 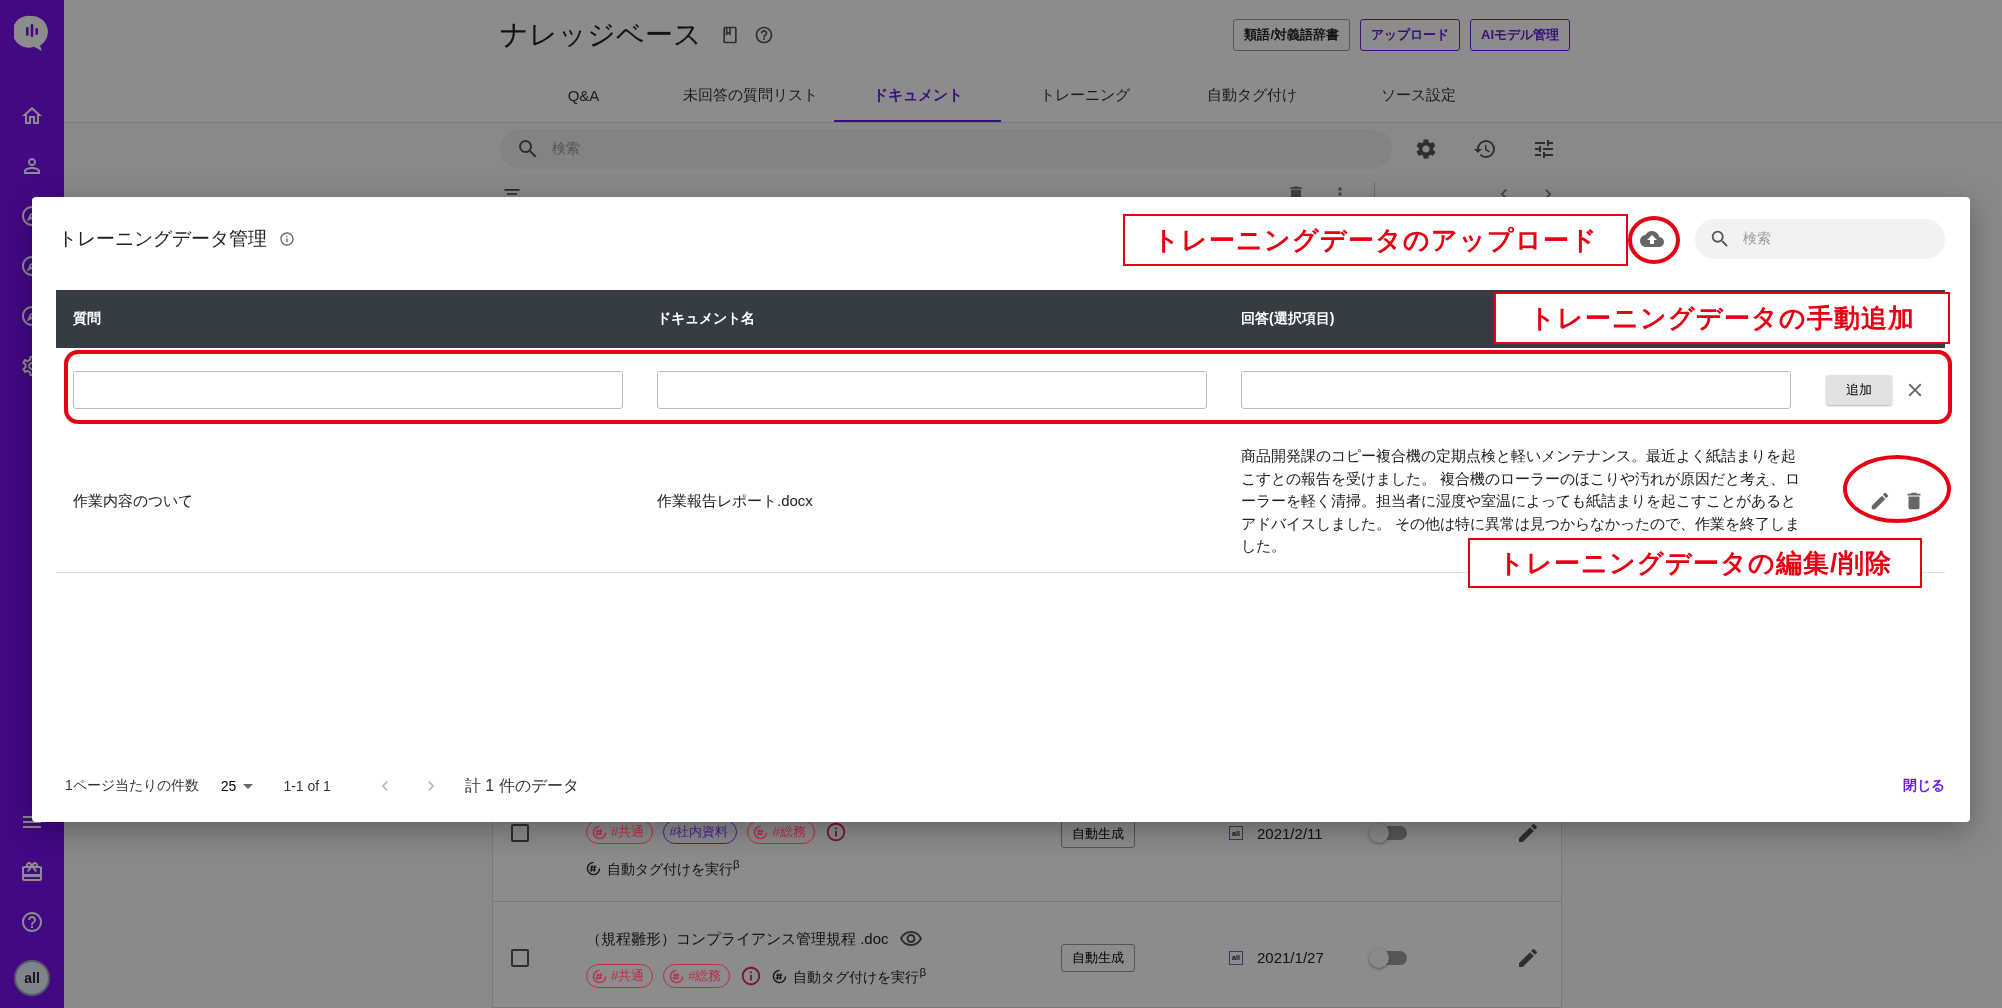 What do you see at coordinates (1288, 319) in the screenshot?
I see `column-header: 回答(選択項目)` at bounding box center [1288, 319].